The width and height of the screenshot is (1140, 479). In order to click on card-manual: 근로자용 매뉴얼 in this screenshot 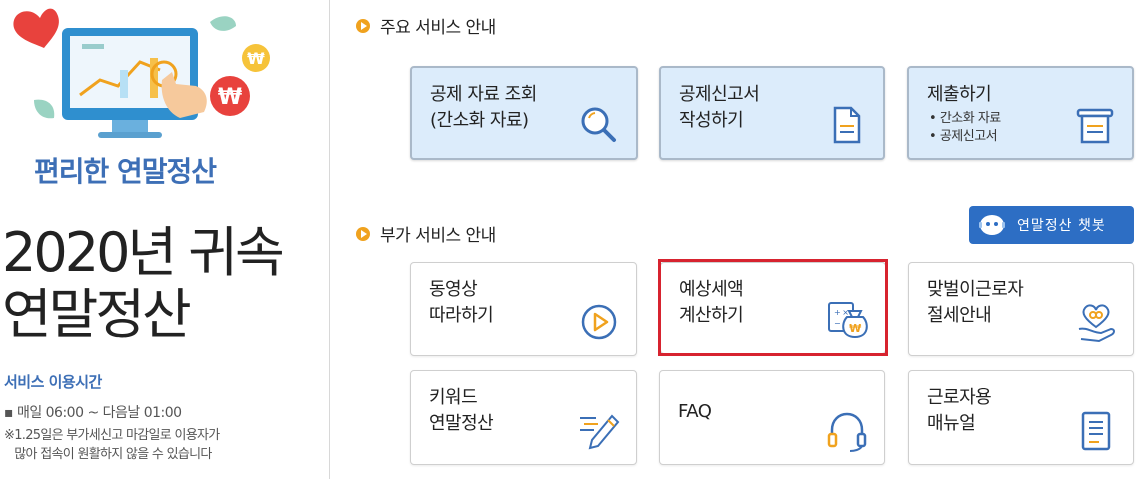, I will do `click(1021, 417)`.